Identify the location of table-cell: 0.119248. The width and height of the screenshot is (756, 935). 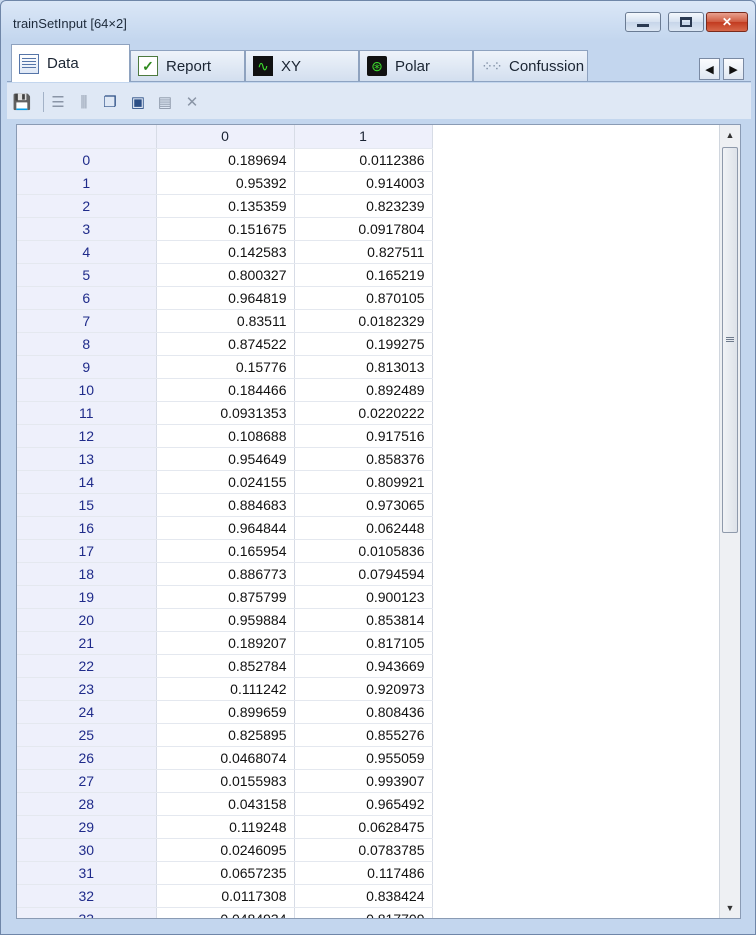
(225, 827).